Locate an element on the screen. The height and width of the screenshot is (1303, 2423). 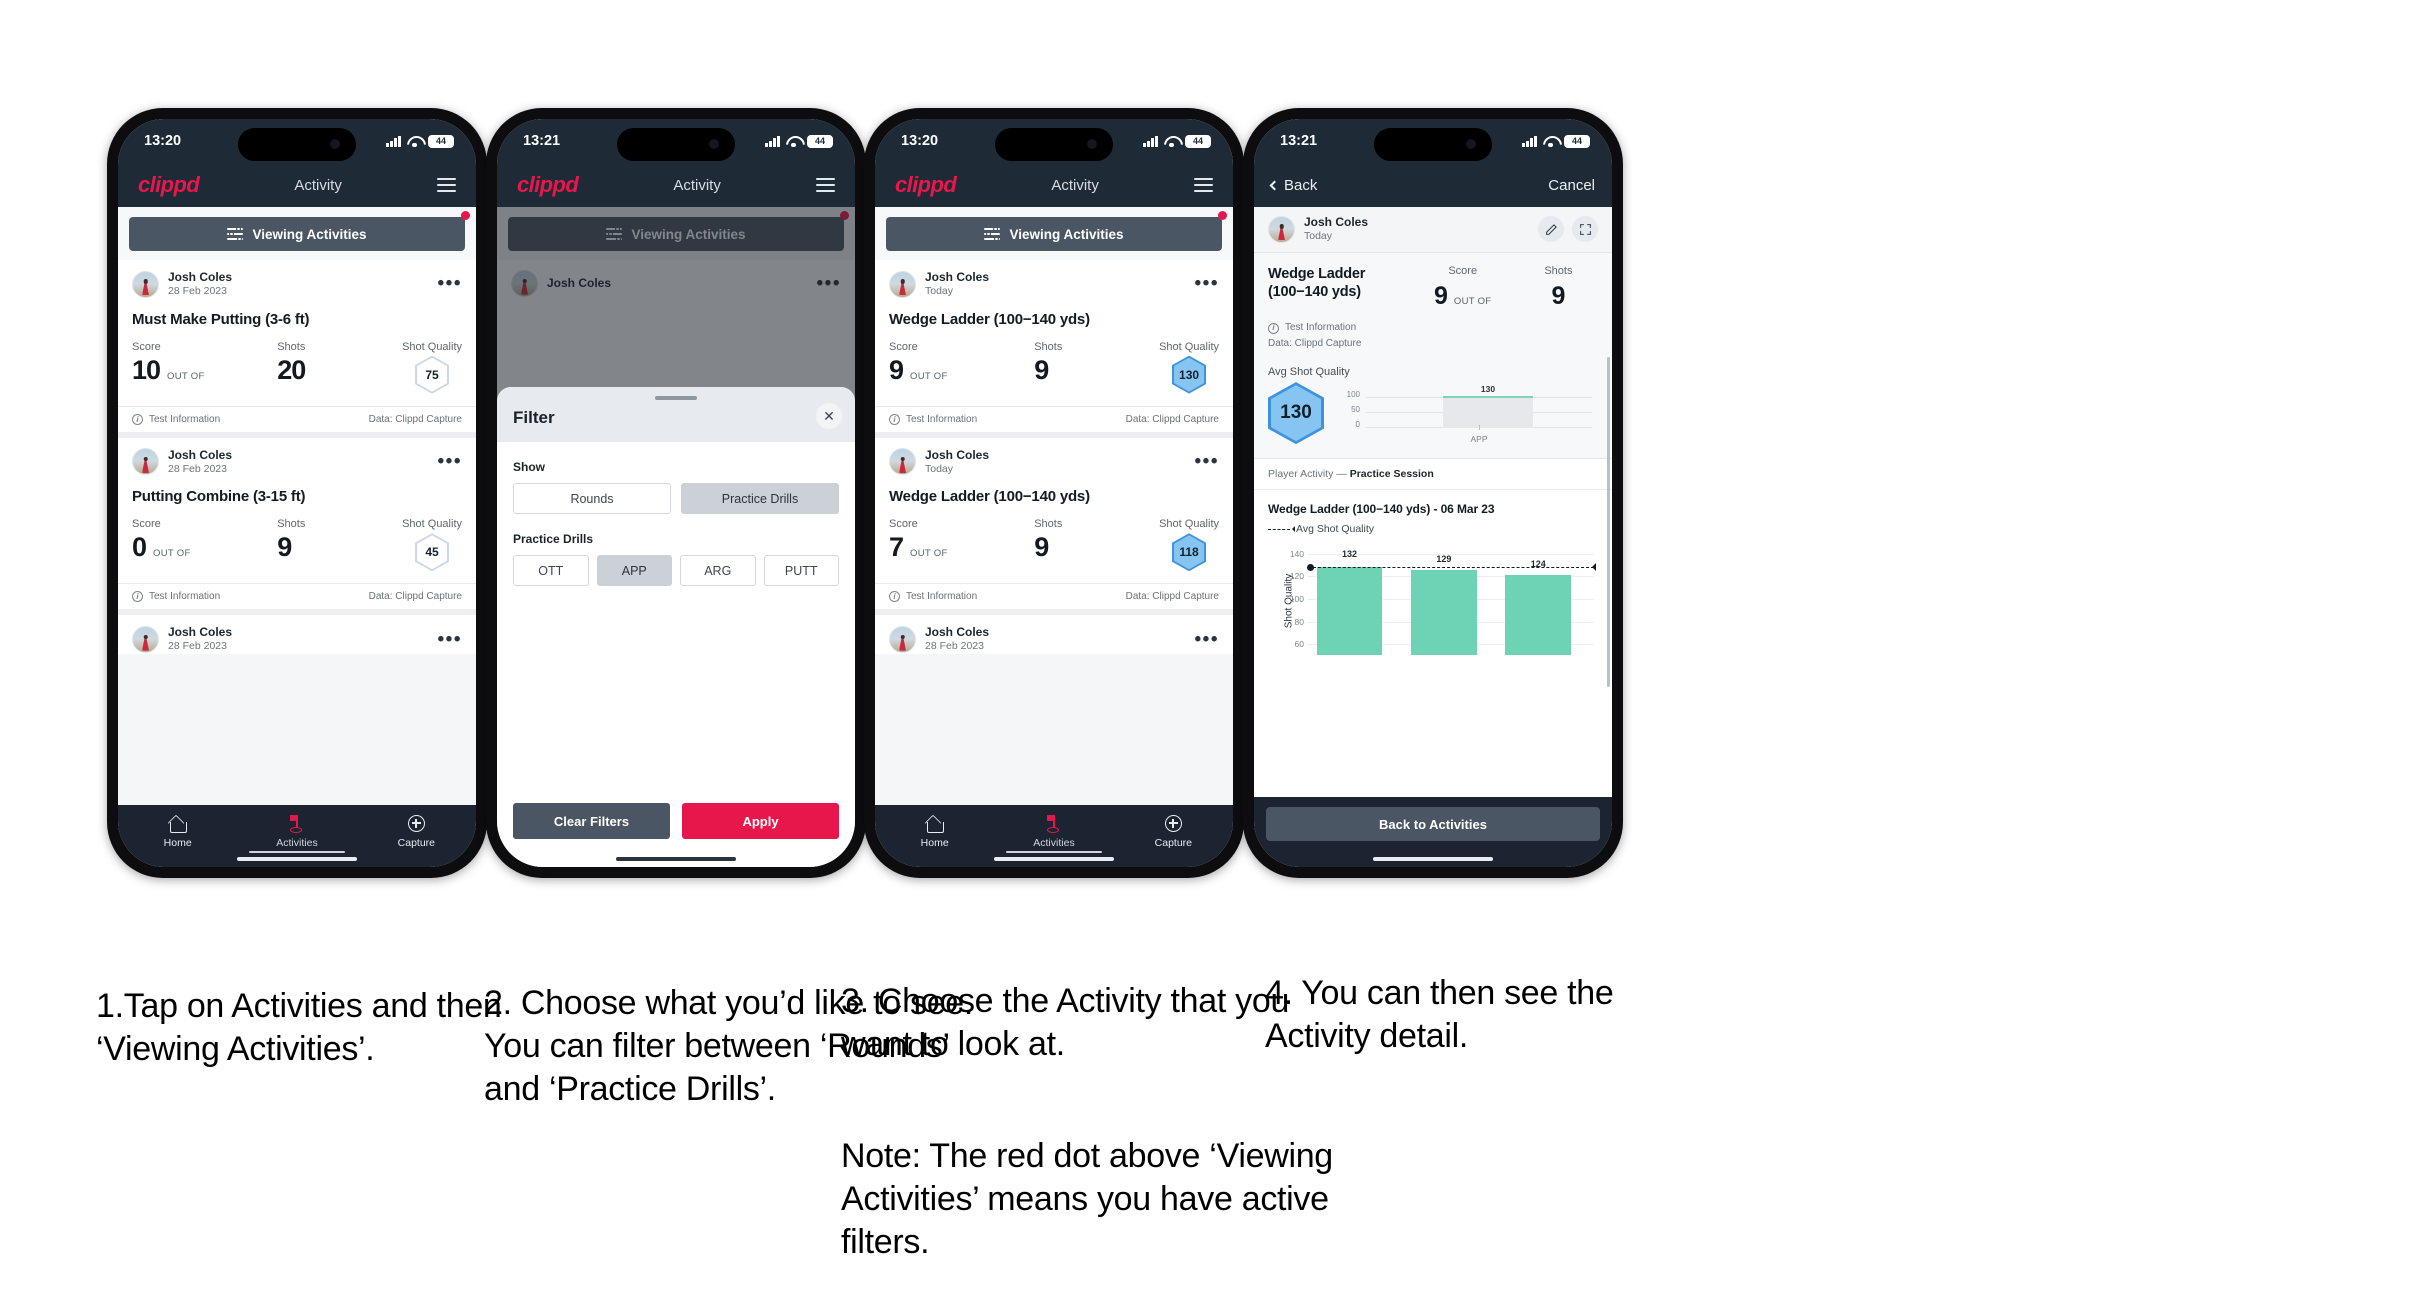
practice-drills-group-label: Practice Drills is located at coordinates (553, 539).